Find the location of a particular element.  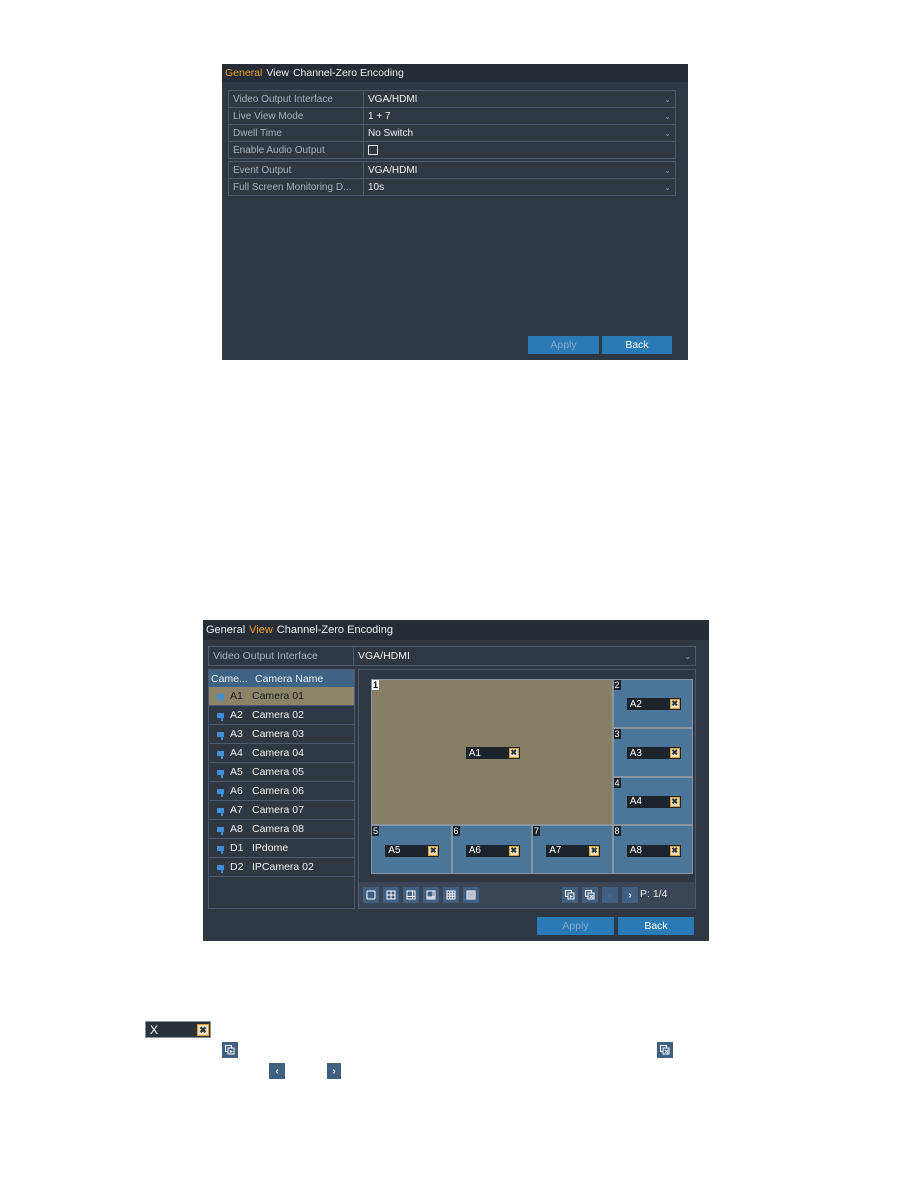

live-view-mode-select: 1 + 7 ⌄ is located at coordinates (519, 116).